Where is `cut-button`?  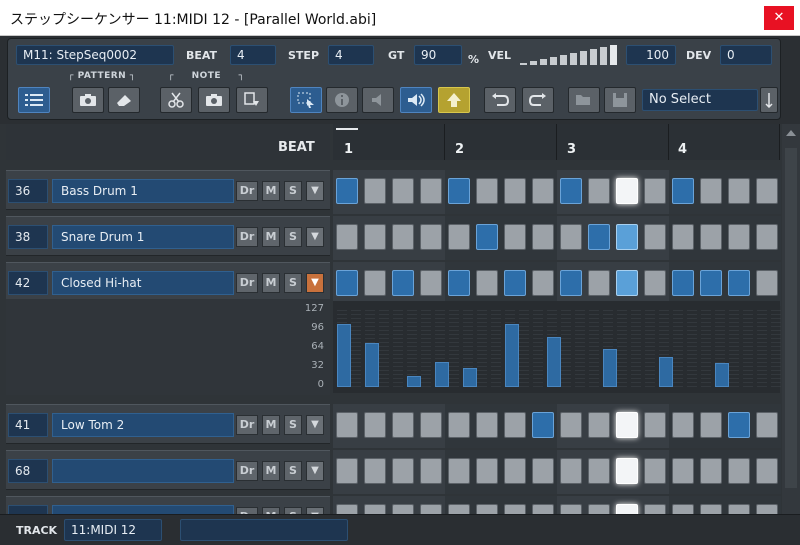
cut-button is located at coordinates (176, 100).